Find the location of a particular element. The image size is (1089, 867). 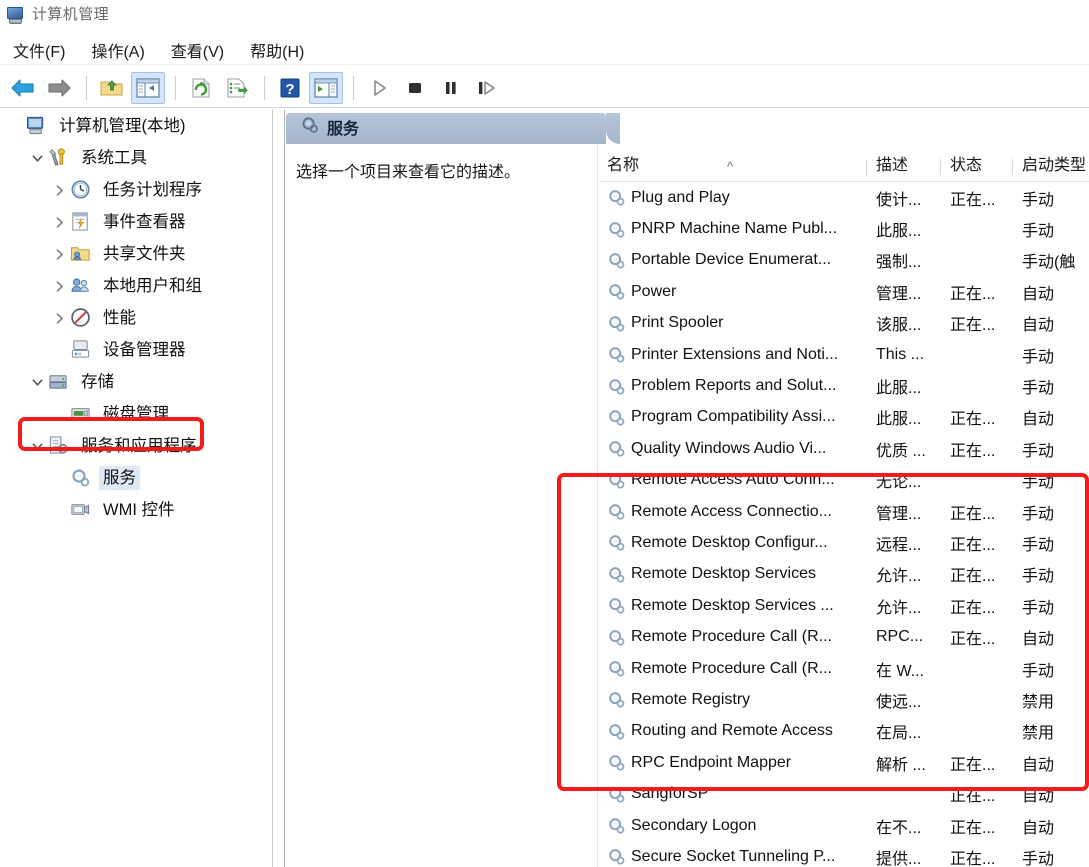

menu-file: 文件(F) is located at coordinates (44, 50).